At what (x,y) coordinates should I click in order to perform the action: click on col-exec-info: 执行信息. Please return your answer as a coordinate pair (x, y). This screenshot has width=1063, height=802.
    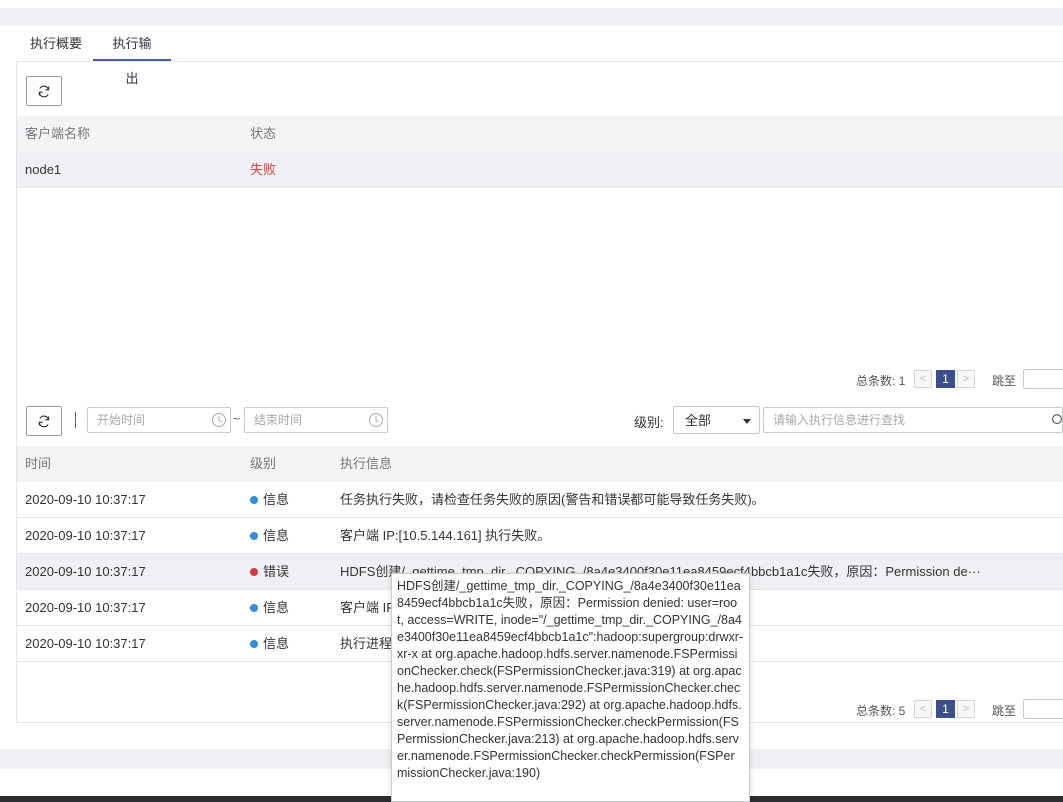
    Looking at the image, I should click on (366, 463).